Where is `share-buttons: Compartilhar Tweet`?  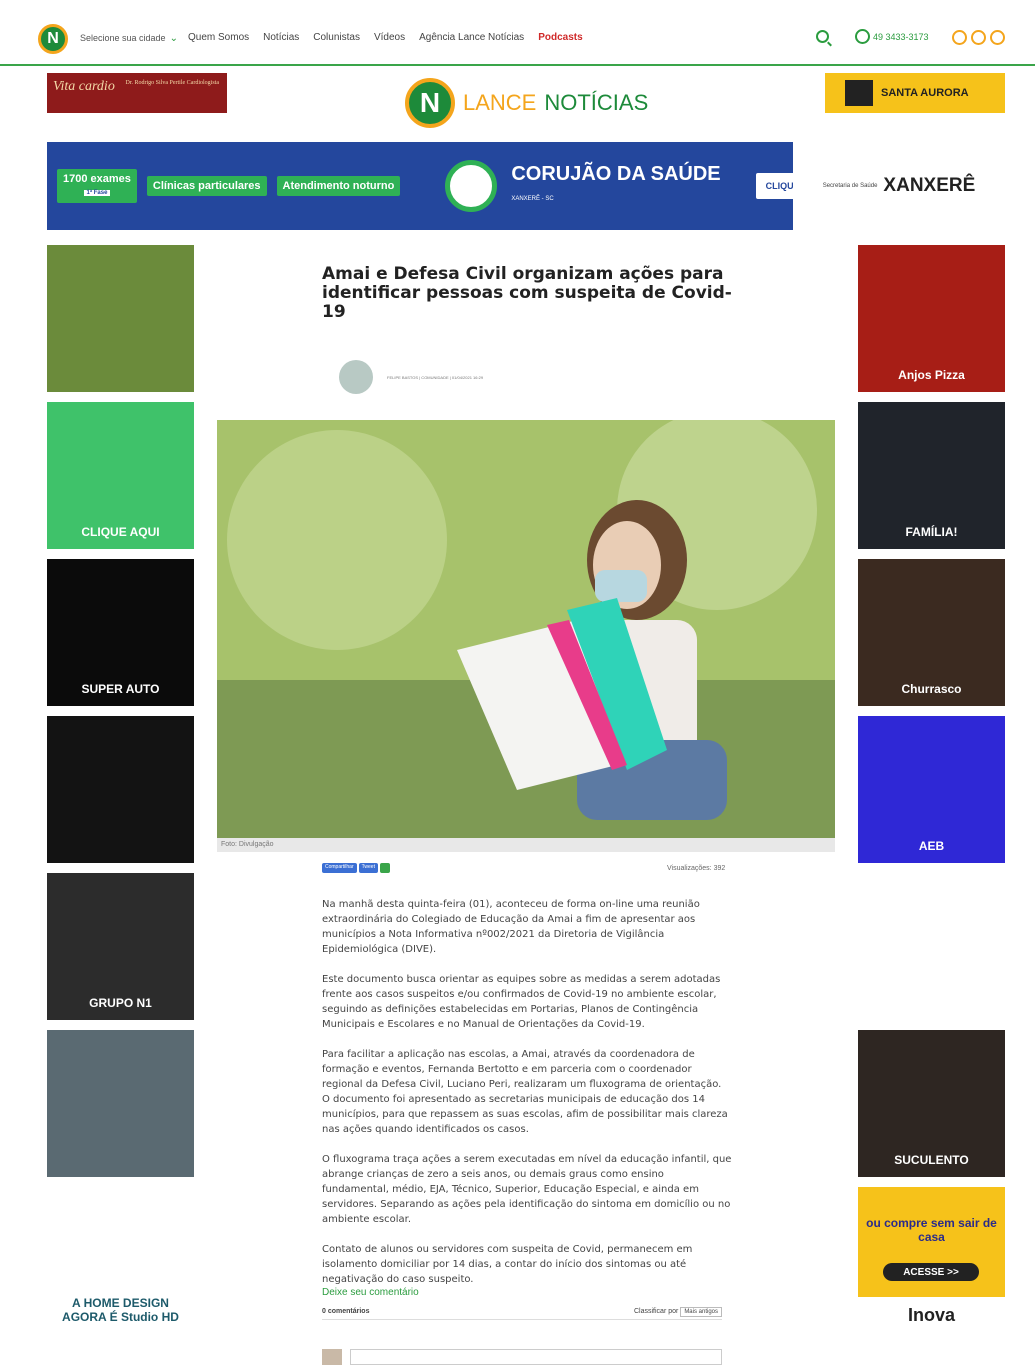 share-buttons: Compartilhar Tweet is located at coordinates (356, 868).